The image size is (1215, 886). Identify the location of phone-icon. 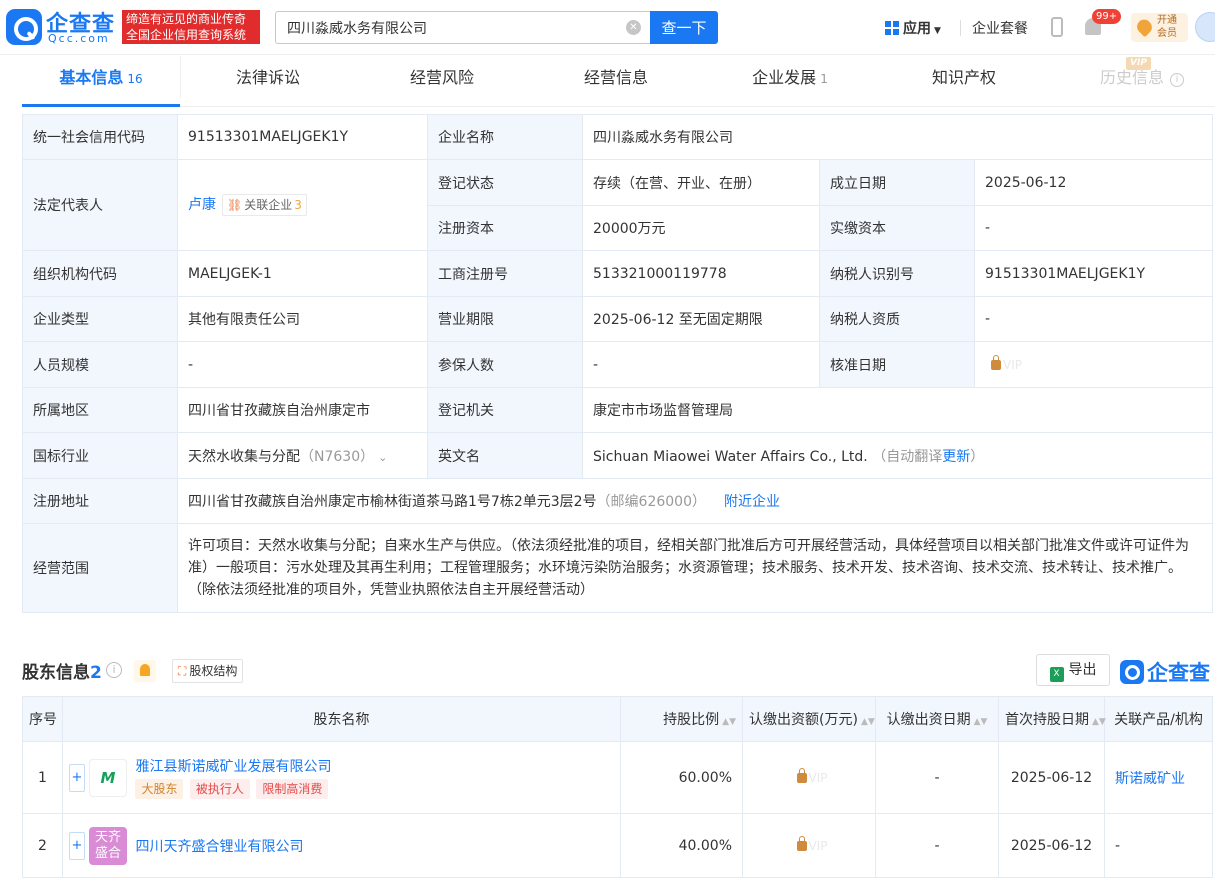
(1057, 27).